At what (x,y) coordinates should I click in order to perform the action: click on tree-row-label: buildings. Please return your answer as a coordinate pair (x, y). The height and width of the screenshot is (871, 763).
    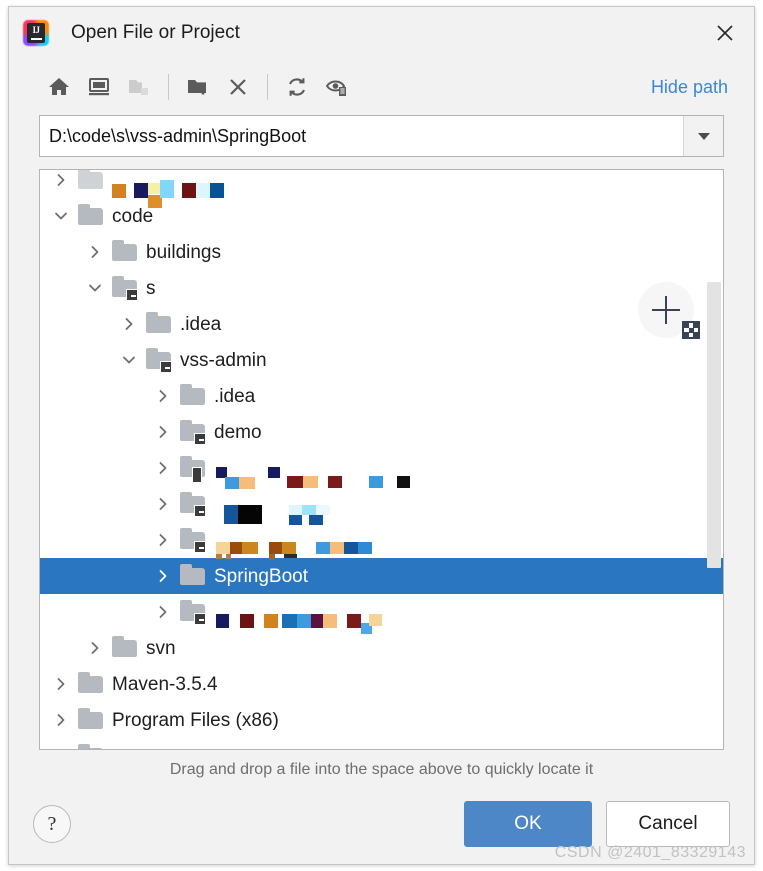
    Looking at the image, I should click on (183, 252).